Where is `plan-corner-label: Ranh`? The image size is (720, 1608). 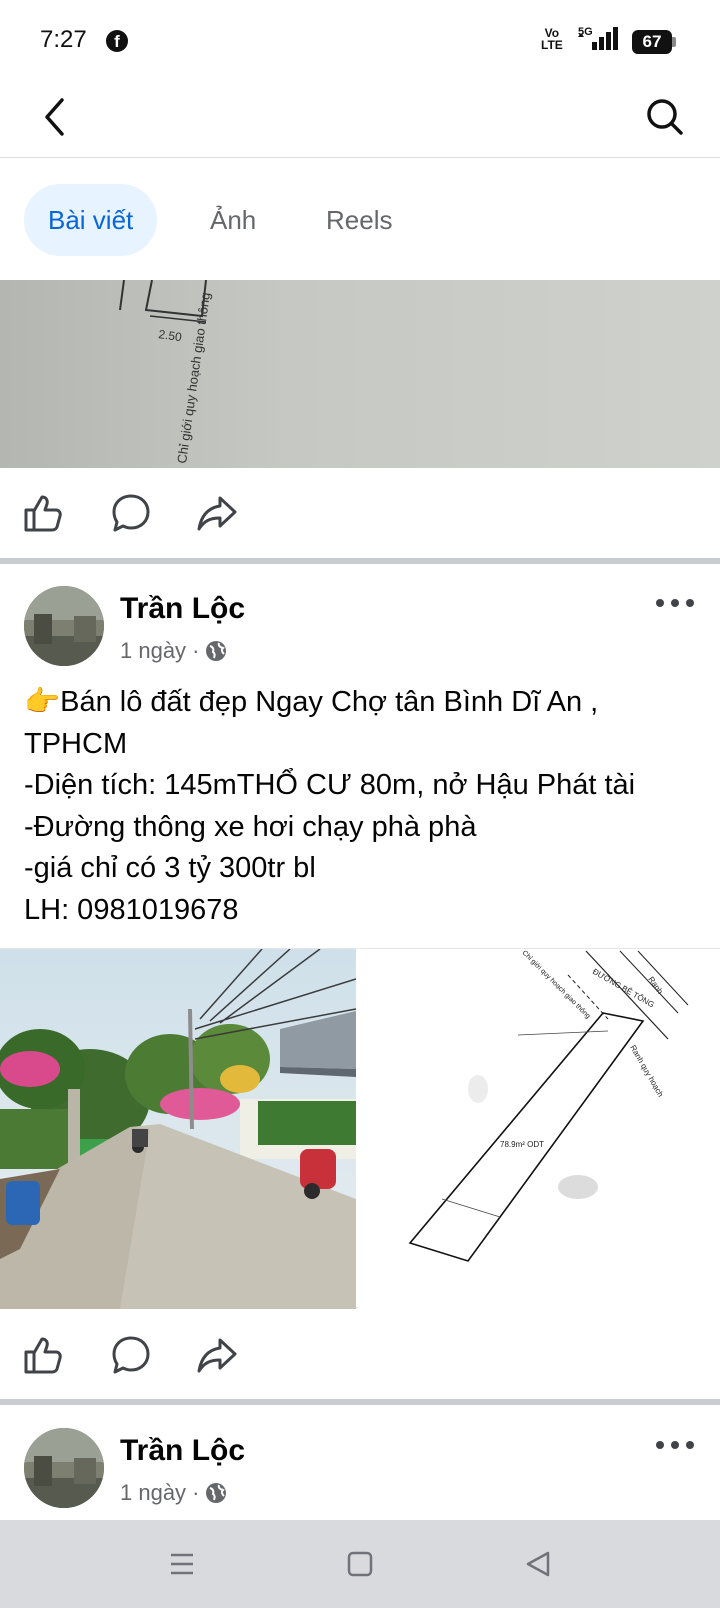 plan-corner-label: Ranh is located at coordinates (655, 985).